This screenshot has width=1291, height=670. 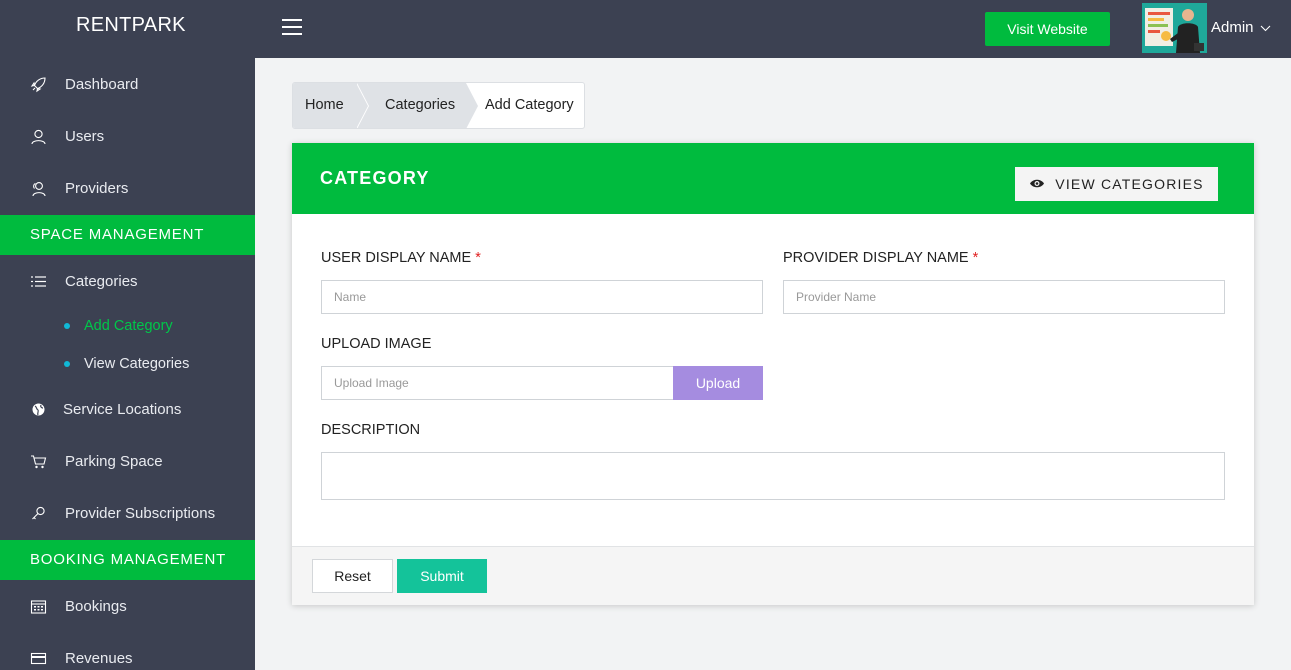 I want to click on sidebar-item-parking-space: Parking Space, so click(x=127, y=461).